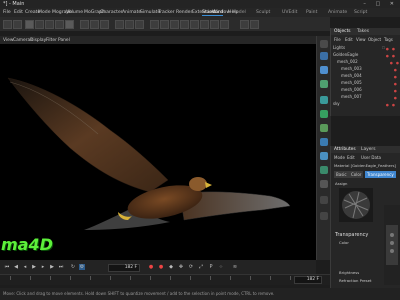 This screenshot has width=400, height=300. Describe the element at coordinates (151, 267) in the screenshot. I see `record-icon: ●` at that location.